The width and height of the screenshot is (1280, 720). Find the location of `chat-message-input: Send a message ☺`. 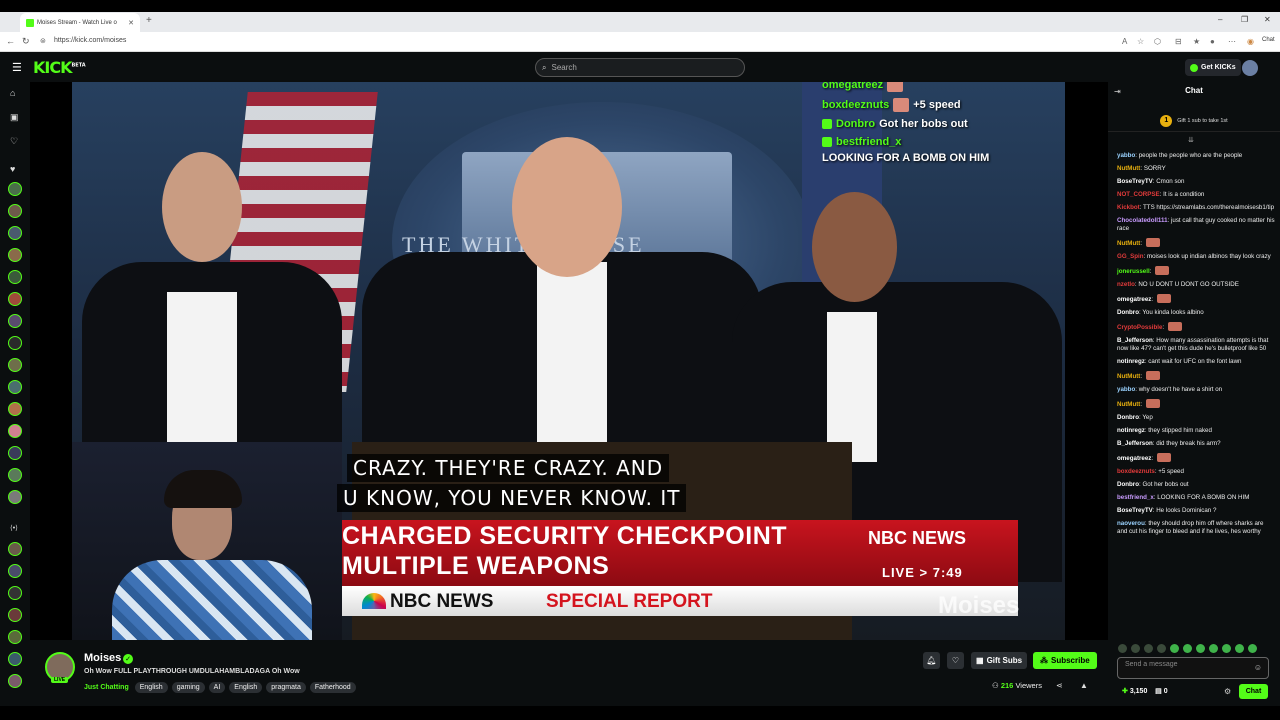

chat-message-input: Send a message ☺ is located at coordinates (1193, 668).